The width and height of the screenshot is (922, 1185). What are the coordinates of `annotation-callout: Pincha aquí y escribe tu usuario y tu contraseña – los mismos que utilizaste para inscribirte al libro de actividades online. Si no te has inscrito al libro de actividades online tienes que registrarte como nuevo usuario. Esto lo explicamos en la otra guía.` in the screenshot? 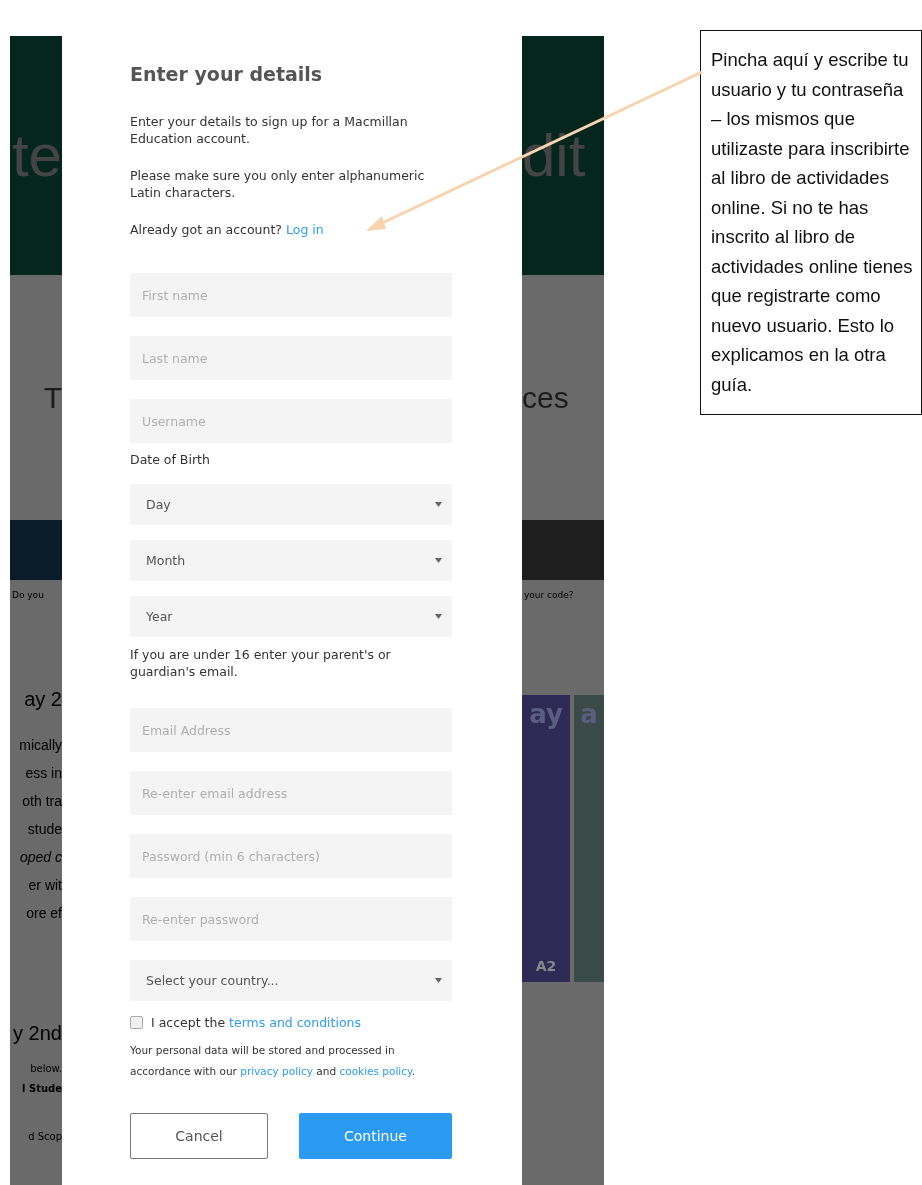 It's located at (811, 222).